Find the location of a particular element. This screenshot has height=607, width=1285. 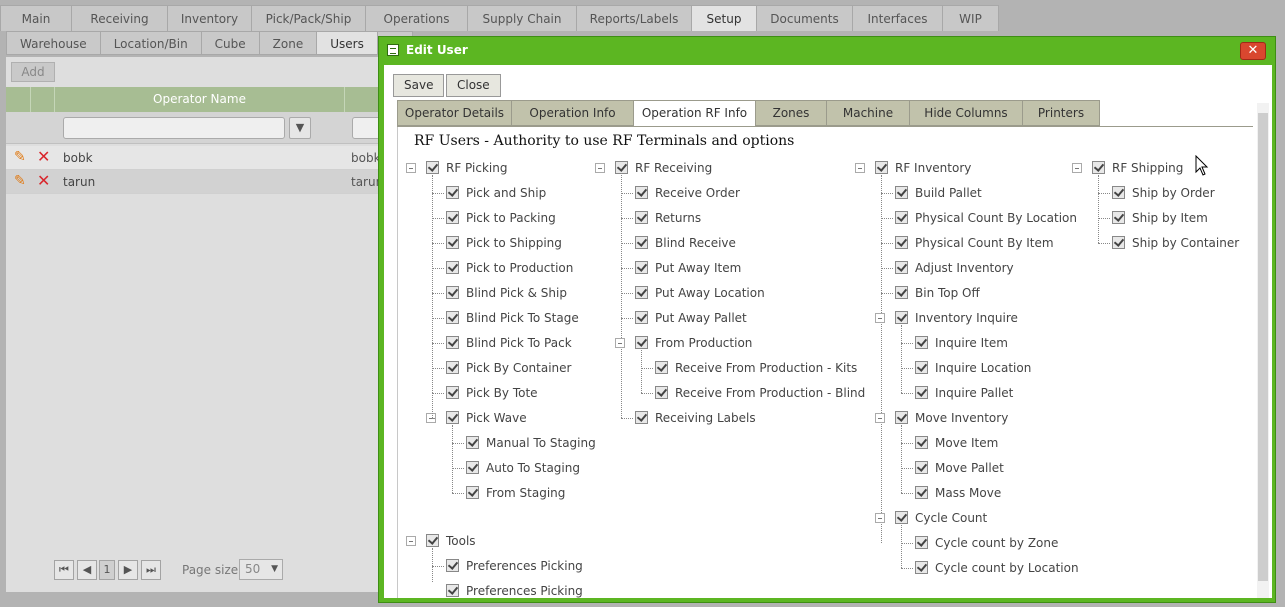

main-tab-setup: Setup is located at coordinates (724, 18).